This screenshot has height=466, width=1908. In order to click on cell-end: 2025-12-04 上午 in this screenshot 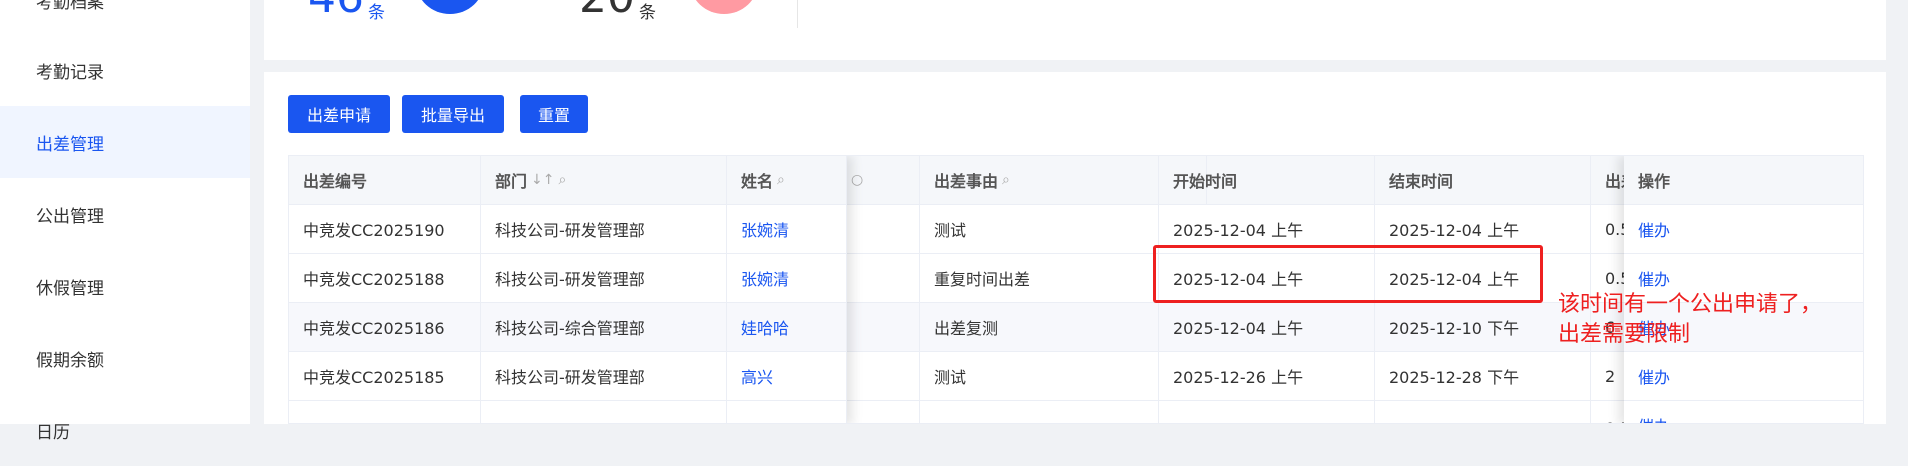, I will do `click(1483, 412)`.